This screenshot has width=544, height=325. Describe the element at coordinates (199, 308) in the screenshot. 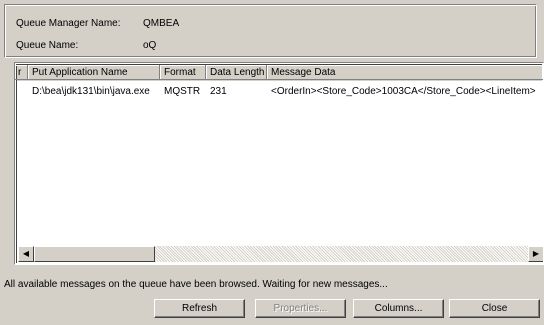

I see `refresh-button: Refresh` at that location.